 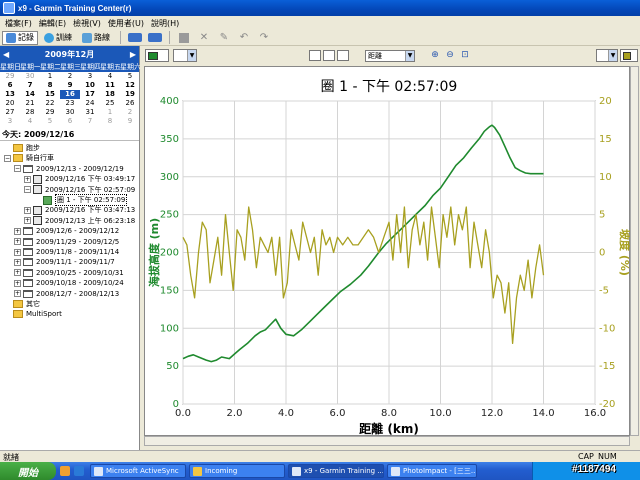 What do you see at coordinates (30, 112) in the screenshot?
I see `calendar-day: 28` at bounding box center [30, 112].